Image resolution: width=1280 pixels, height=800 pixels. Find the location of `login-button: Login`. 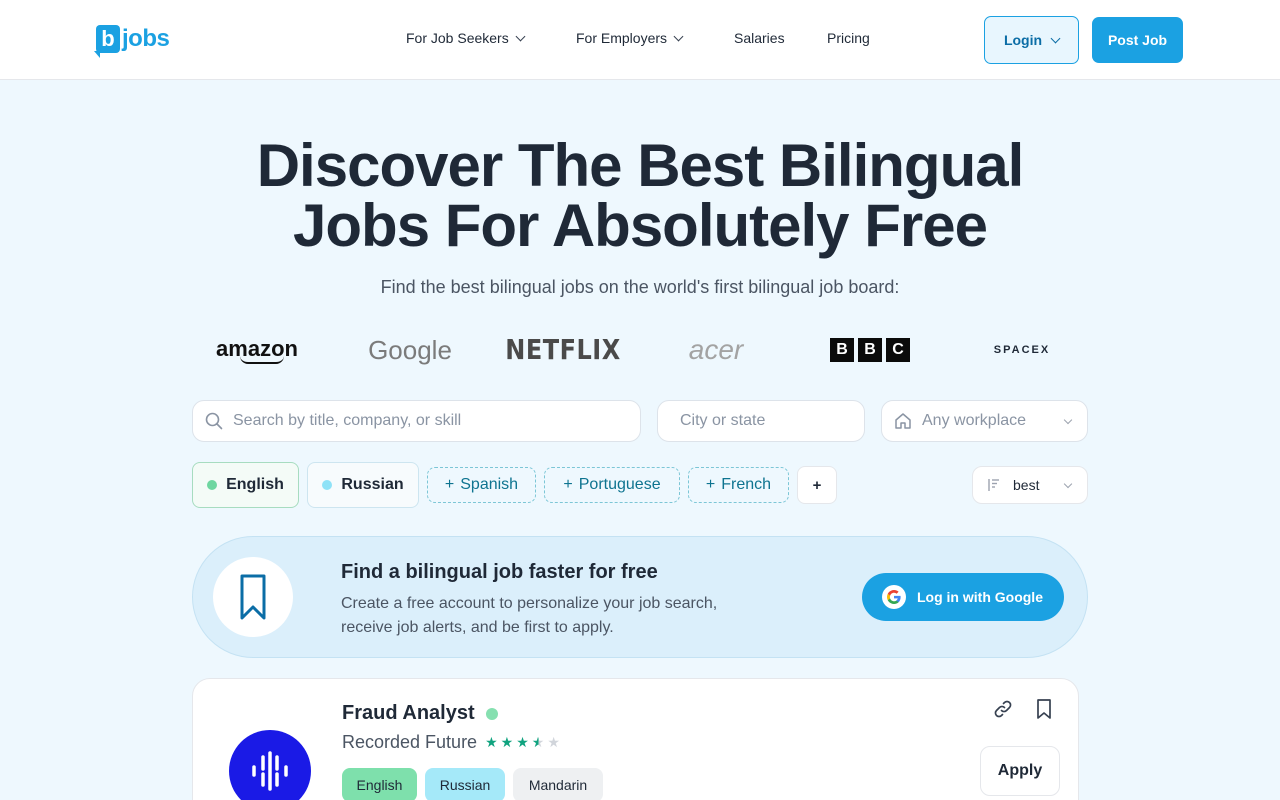

login-button: Login is located at coordinates (1031, 40).